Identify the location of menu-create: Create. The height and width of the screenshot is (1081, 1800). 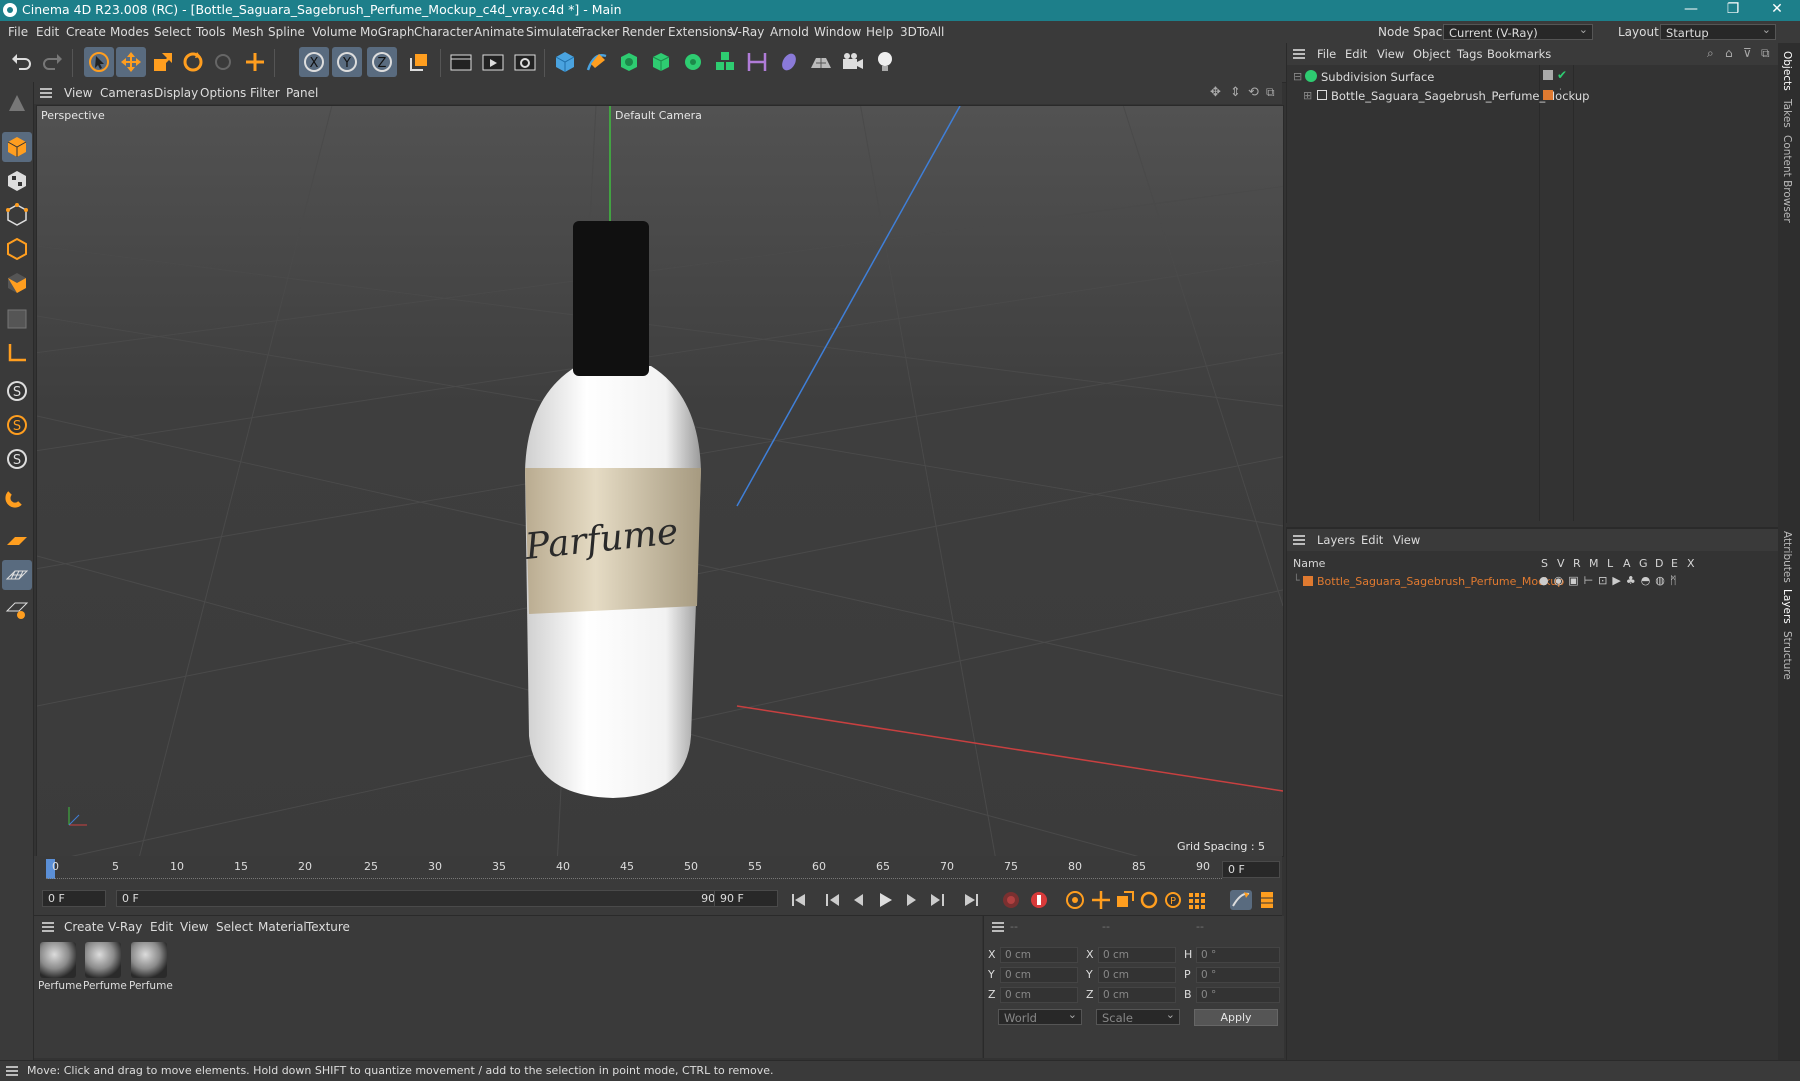
(86, 32).